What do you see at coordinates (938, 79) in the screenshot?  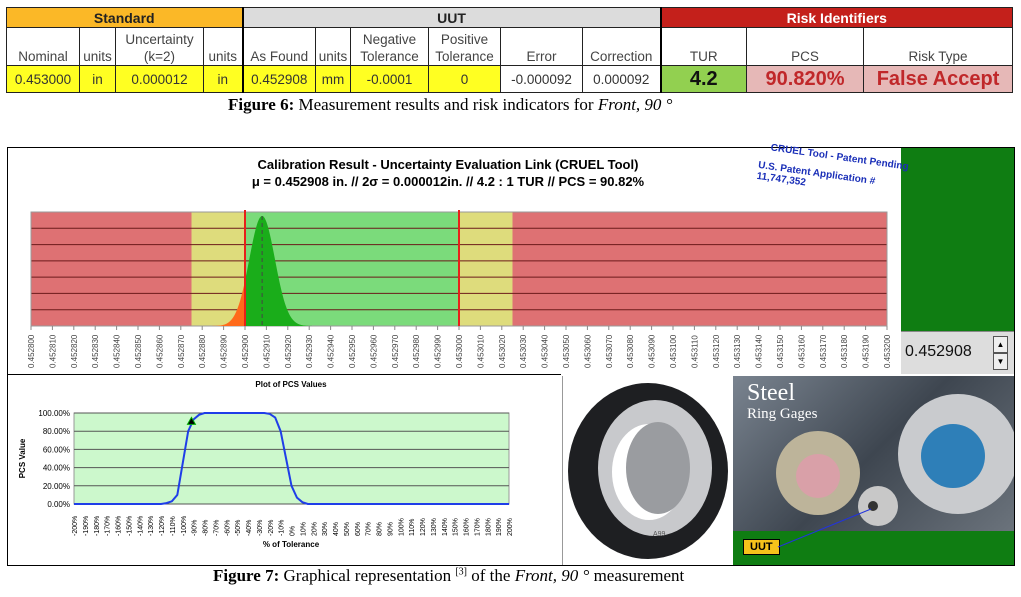 I see `value-risk-type-12: False Accept` at bounding box center [938, 79].